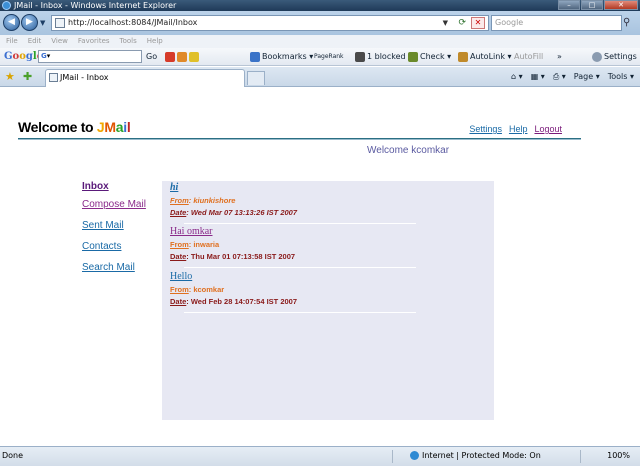 The image size is (640, 466). Describe the element at coordinates (13, 455) in the screenshot. I see `status-text: Done` at that location.